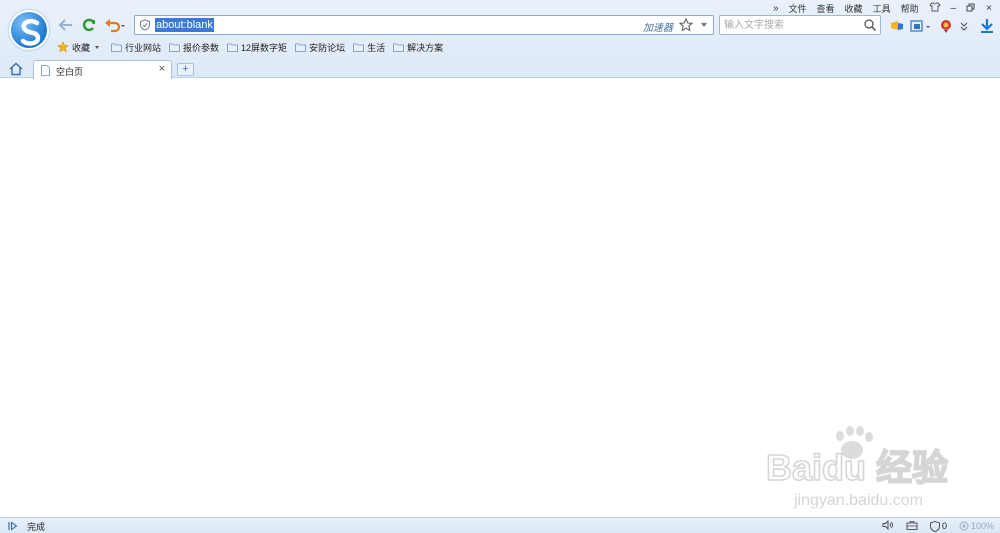 This screenshot has width=1000, height=533. I want to click on bookmark-folder-life: 生活, so click(369, 47).